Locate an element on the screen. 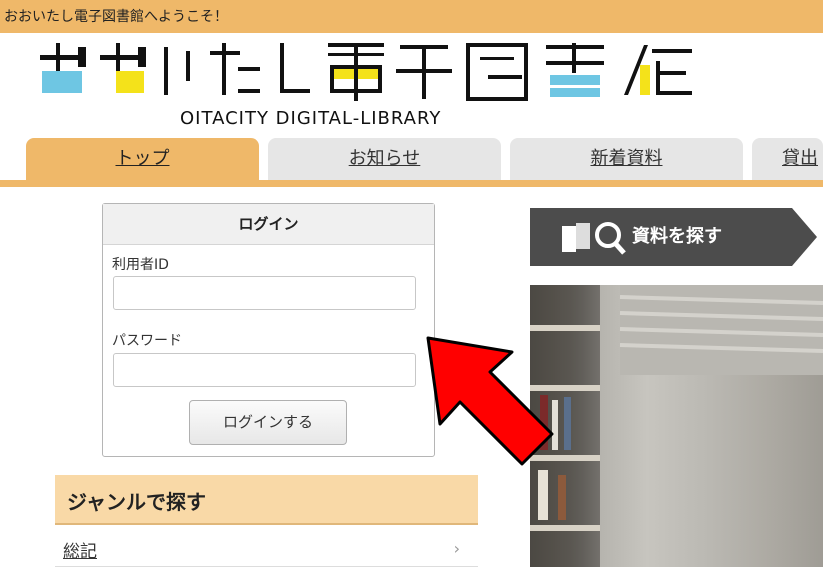  password-input is located at coordinates (264, 370).